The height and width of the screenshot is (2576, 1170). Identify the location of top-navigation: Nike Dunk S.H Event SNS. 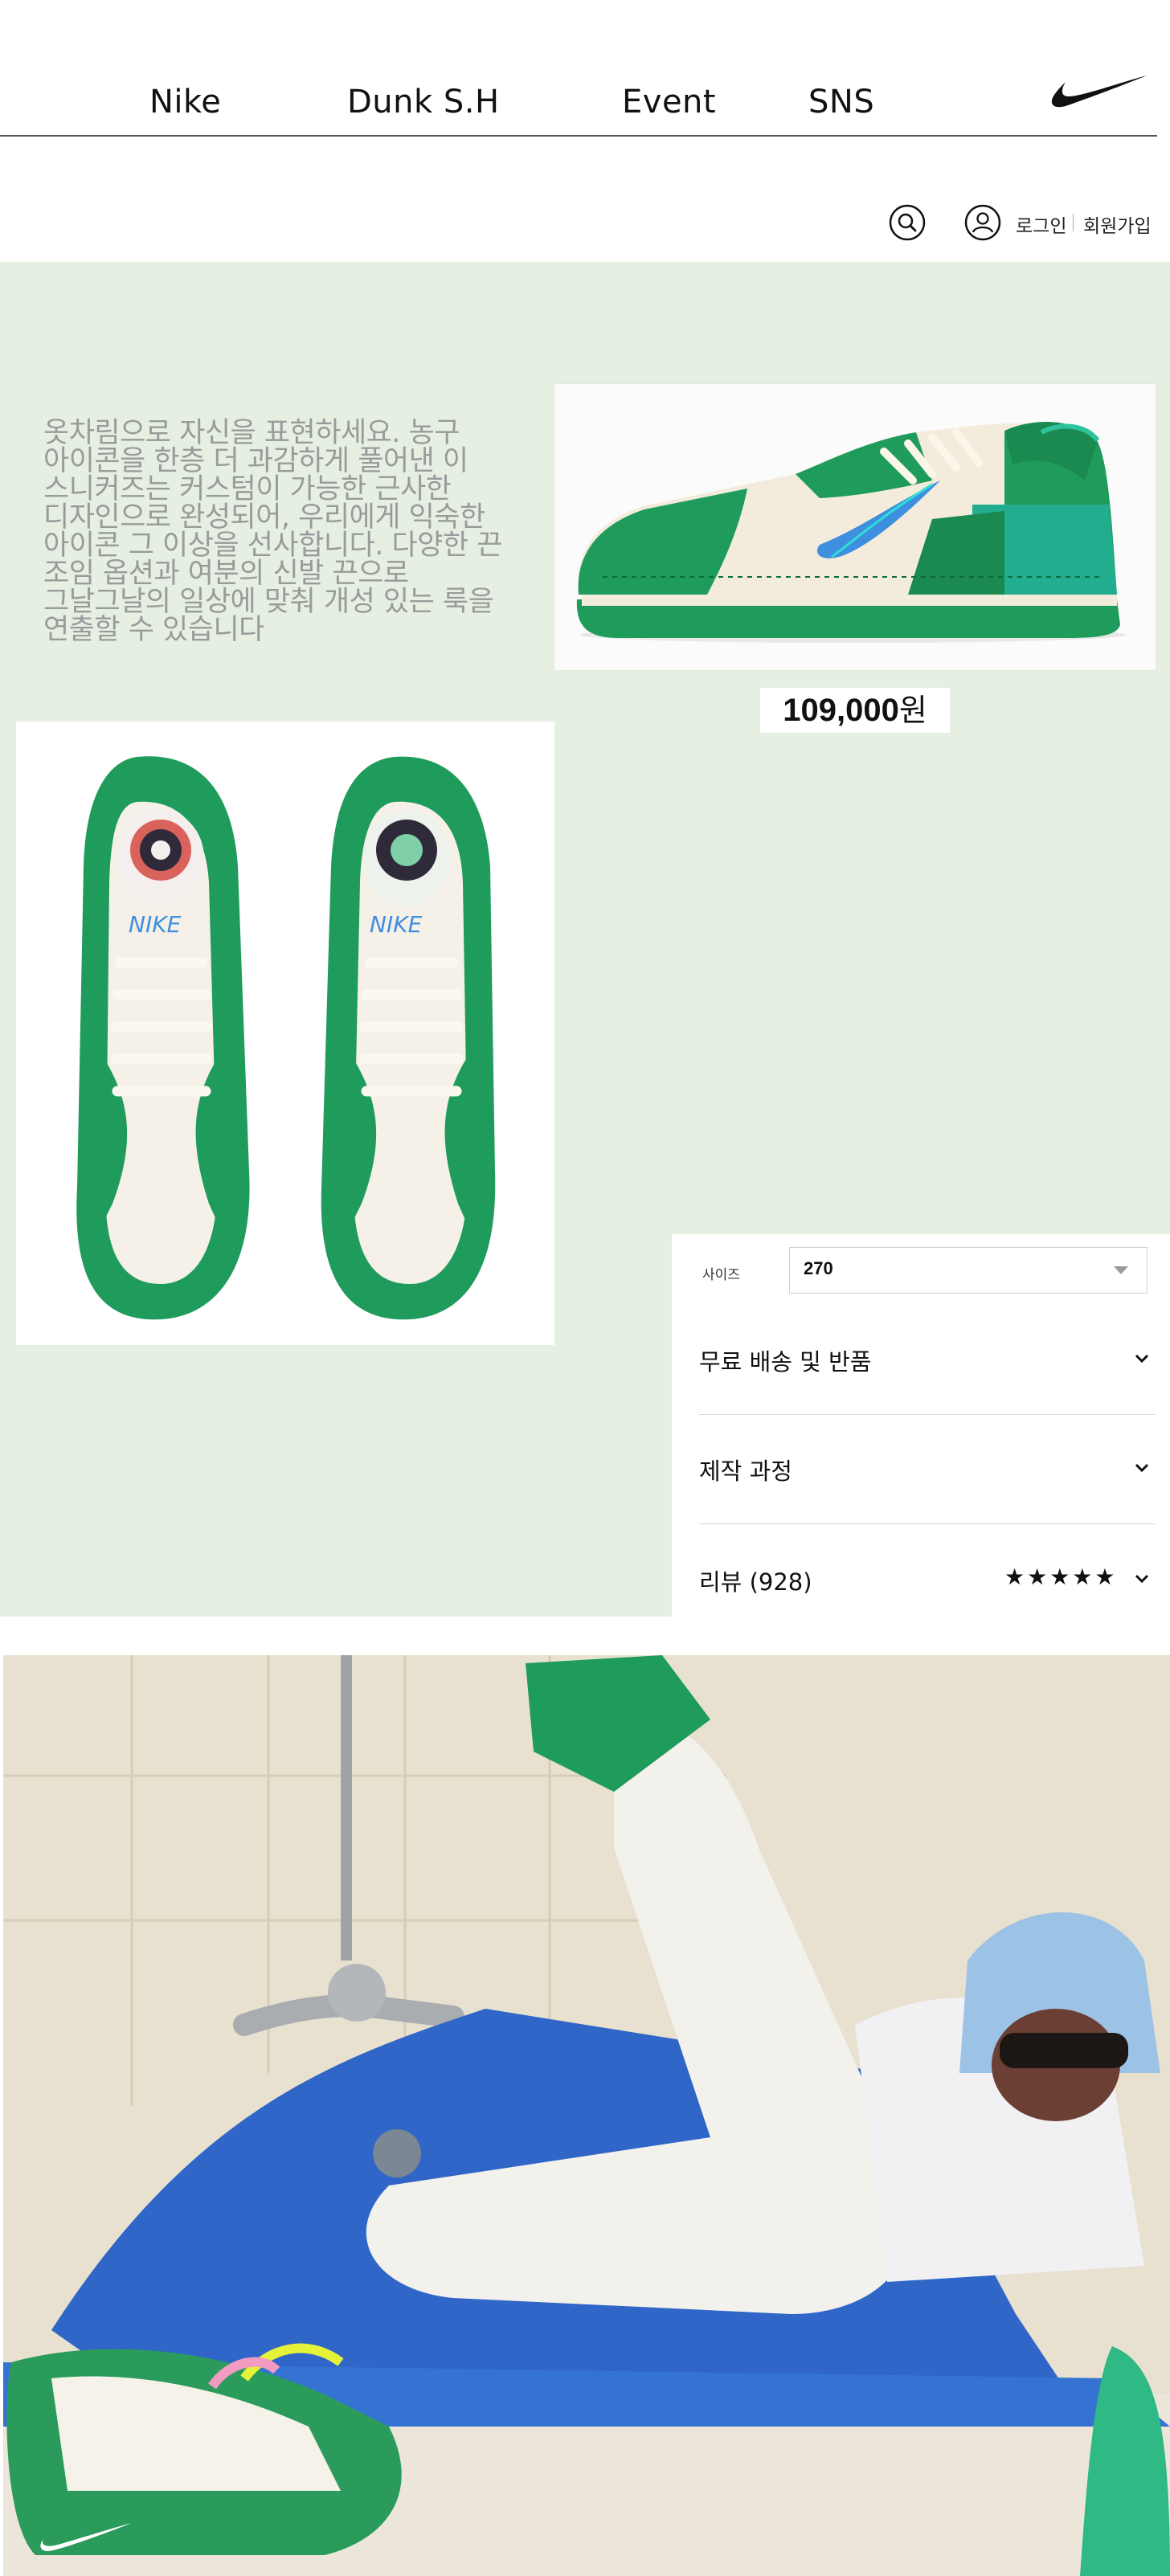
(585, 69).